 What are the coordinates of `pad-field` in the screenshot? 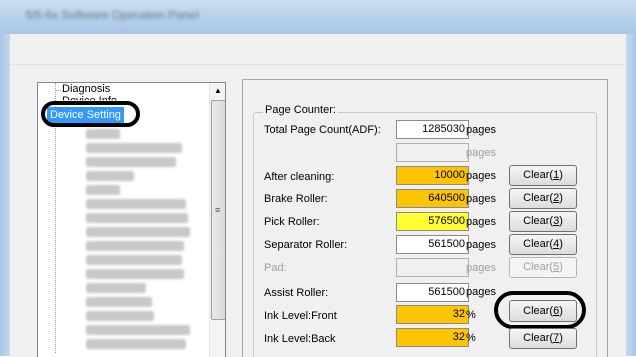 It's located at (432, 267).